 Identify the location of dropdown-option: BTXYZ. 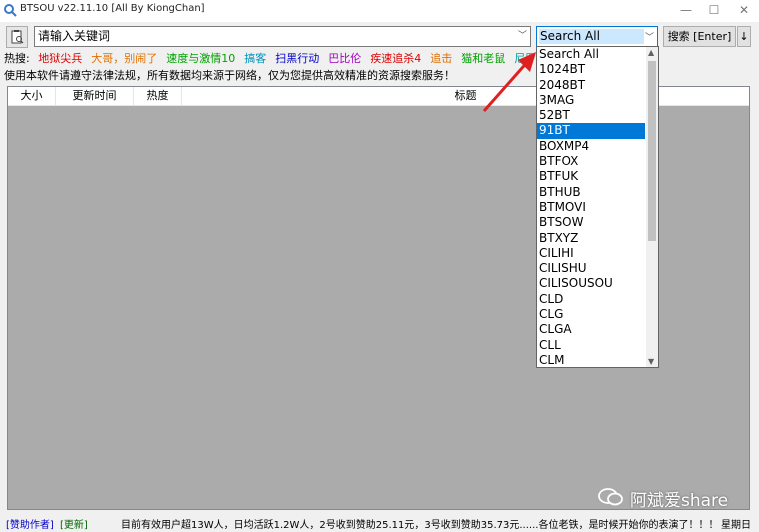
(591, 238).